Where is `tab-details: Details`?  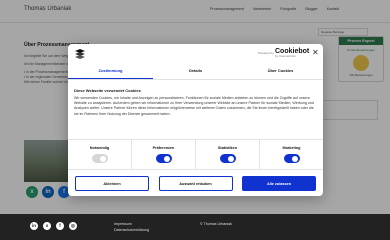 tab-details: Details is located at coordinates (195, 71).